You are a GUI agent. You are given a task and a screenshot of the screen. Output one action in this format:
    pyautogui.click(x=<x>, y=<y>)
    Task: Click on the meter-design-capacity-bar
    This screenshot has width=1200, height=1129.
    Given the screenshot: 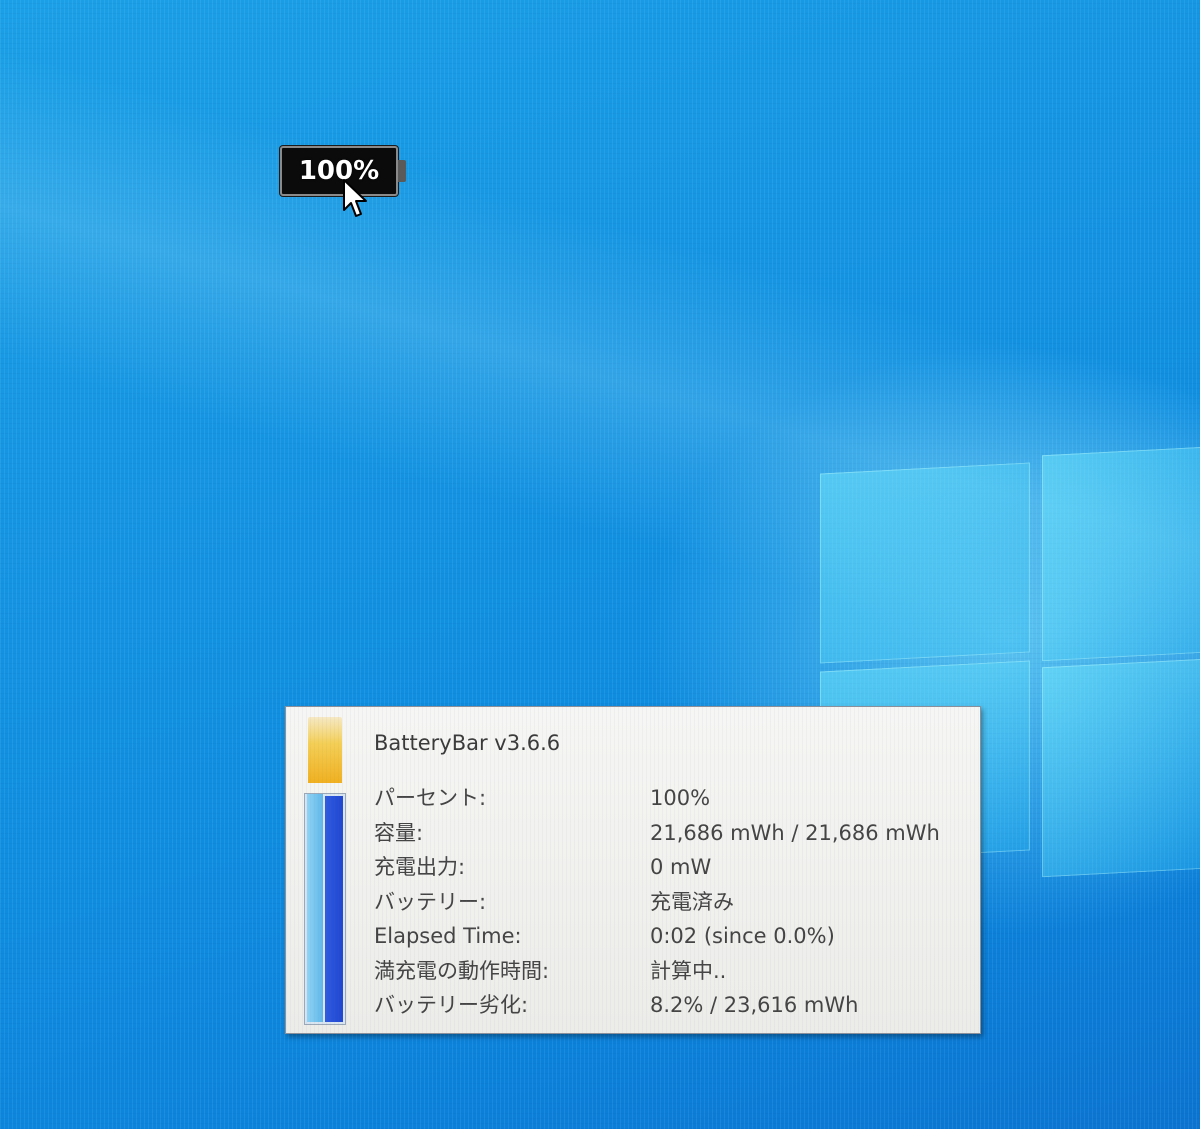 What is the action you would take?
    pyautogui.click(x=315, y=908)
    